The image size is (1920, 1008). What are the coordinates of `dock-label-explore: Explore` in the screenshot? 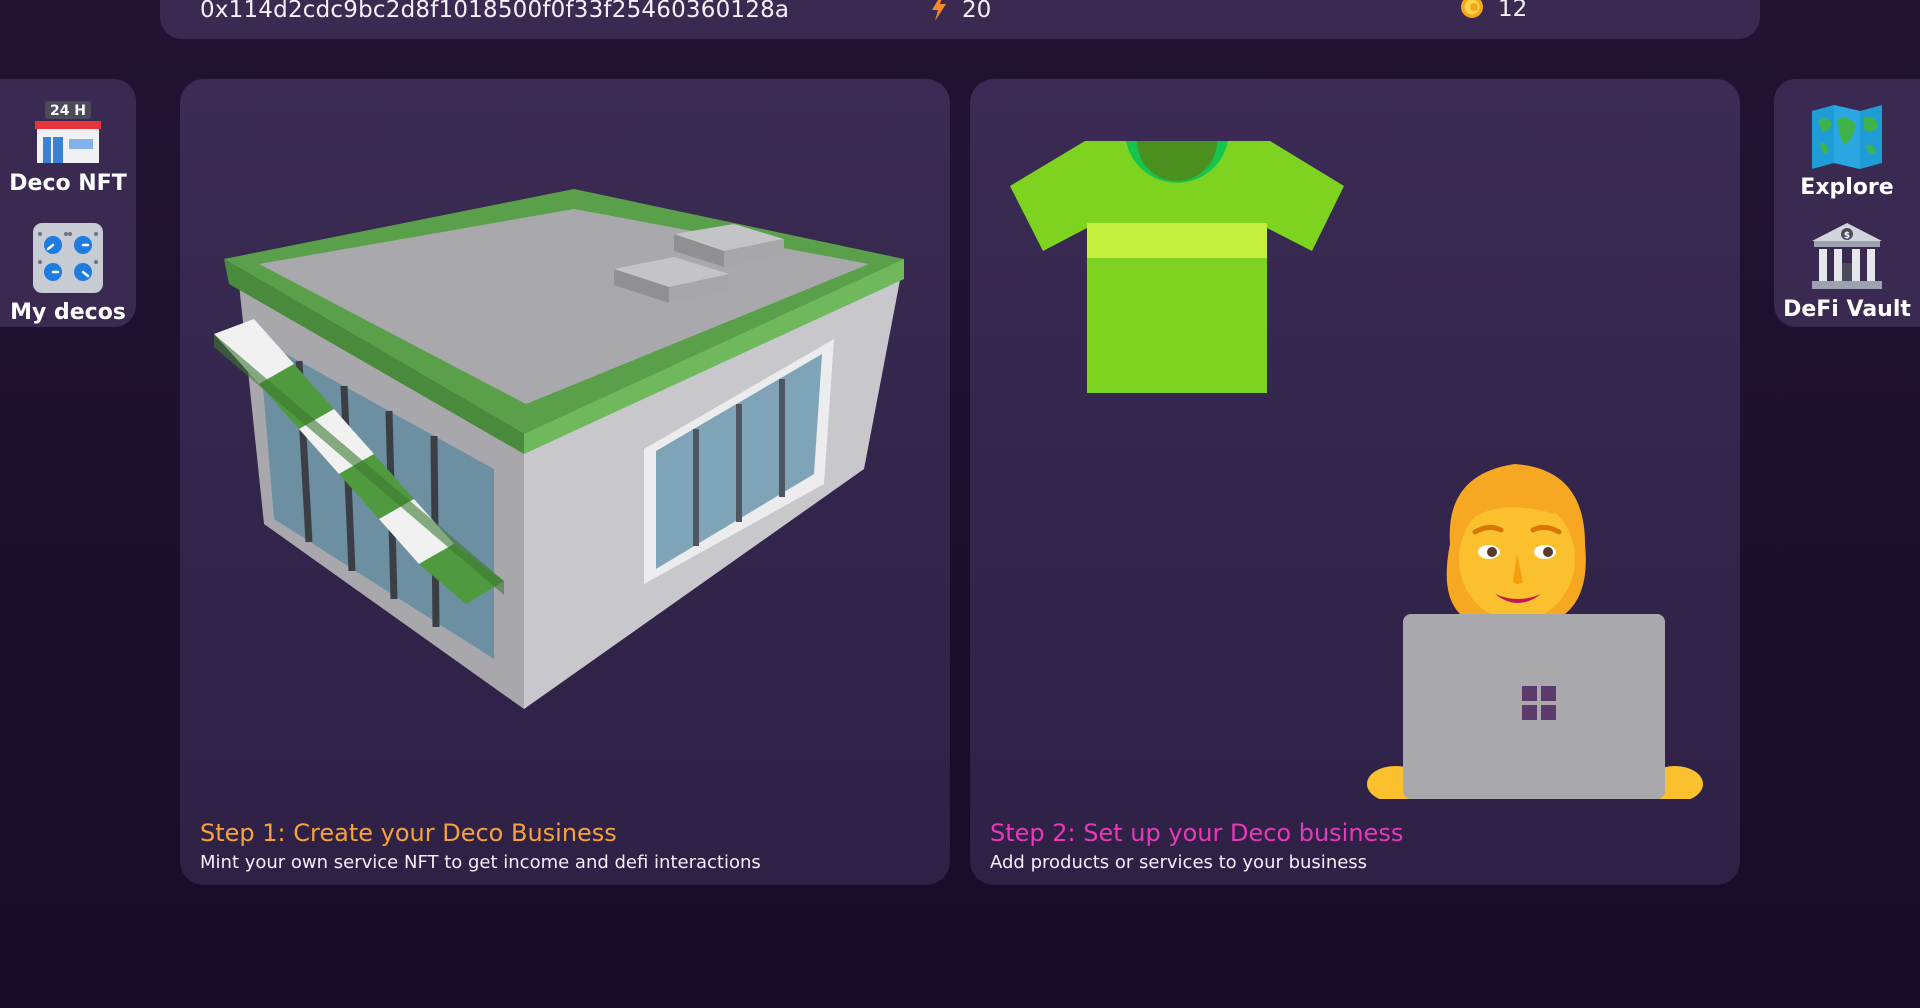 It's located at (1847, 187).